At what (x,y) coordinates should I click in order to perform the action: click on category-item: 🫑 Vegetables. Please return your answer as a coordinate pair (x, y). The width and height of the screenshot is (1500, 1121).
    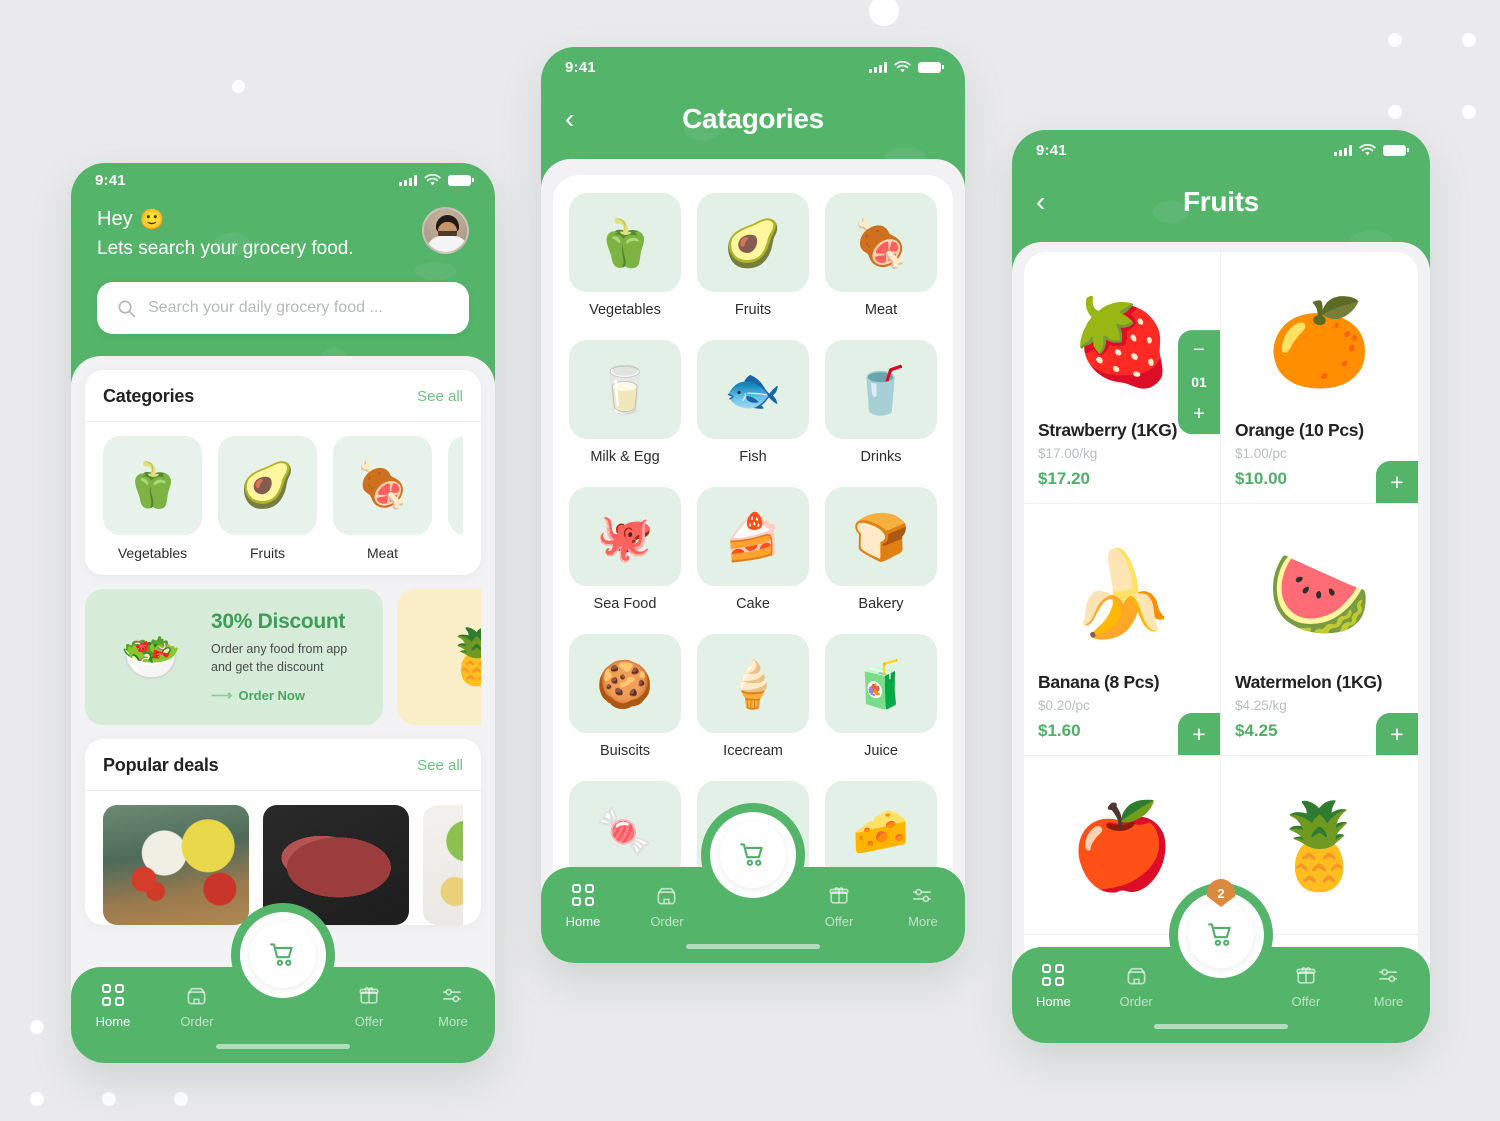
    Looking at the image, I should click on (152, 498).